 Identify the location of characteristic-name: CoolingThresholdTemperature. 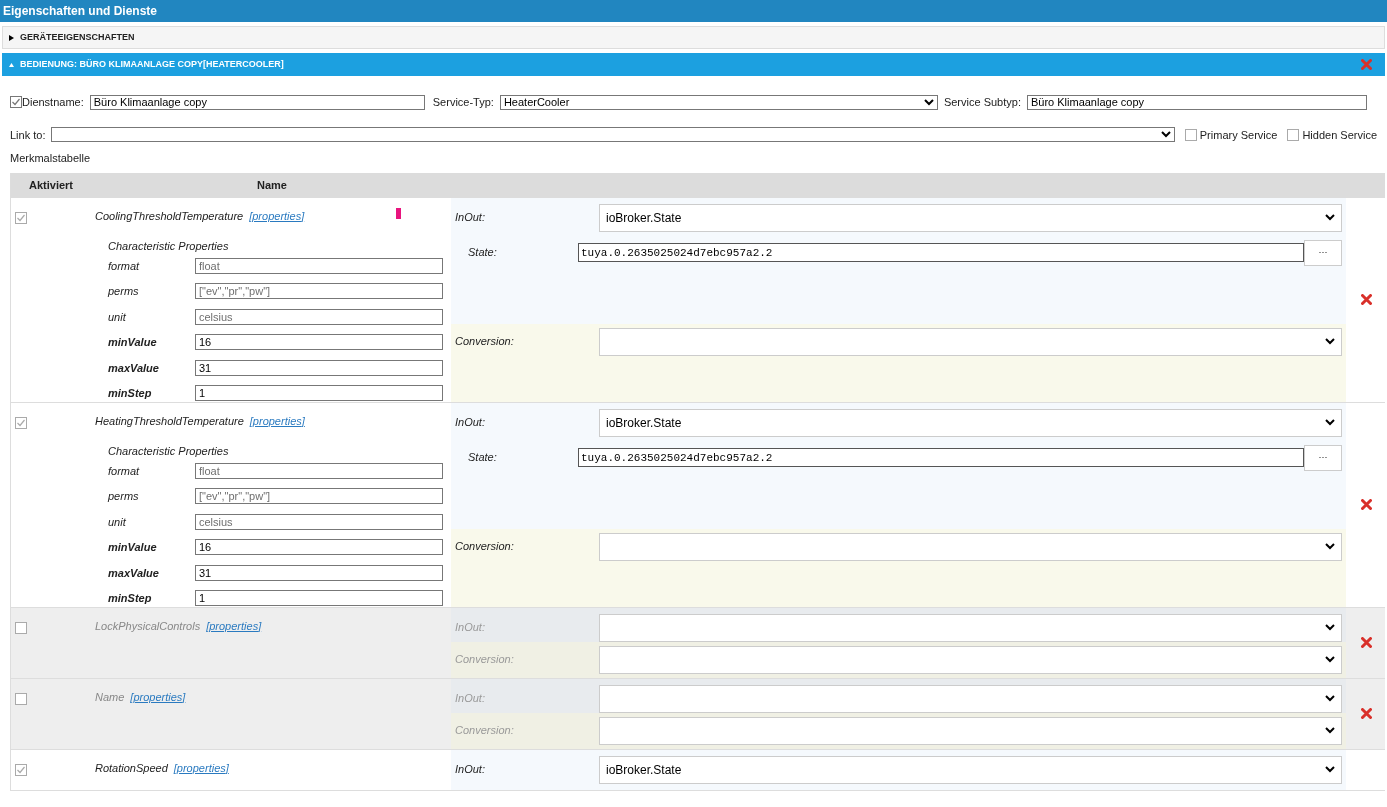
(169, 215).